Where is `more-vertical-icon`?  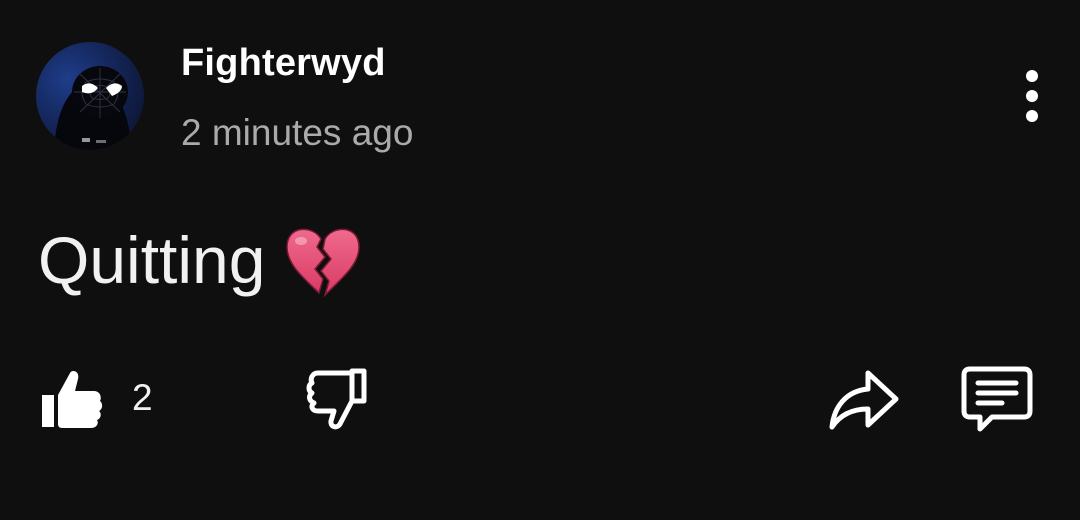
more-vertical-icon is located at coordinates (1032, 96).